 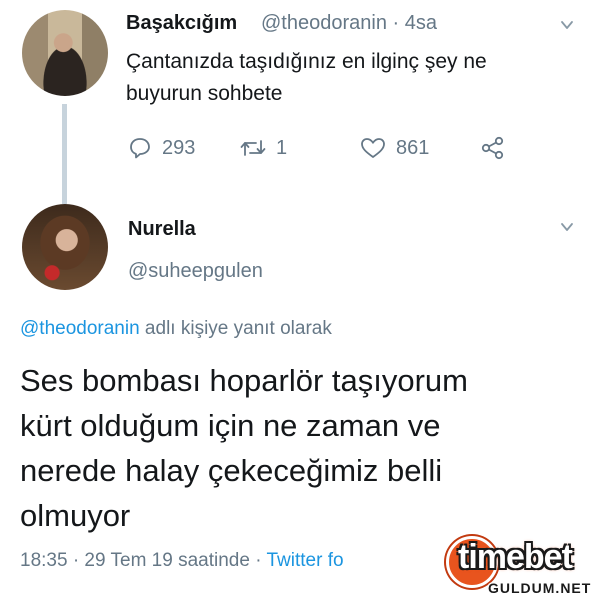 I want to click on reply-button: 293, so click(x=161, y=148).